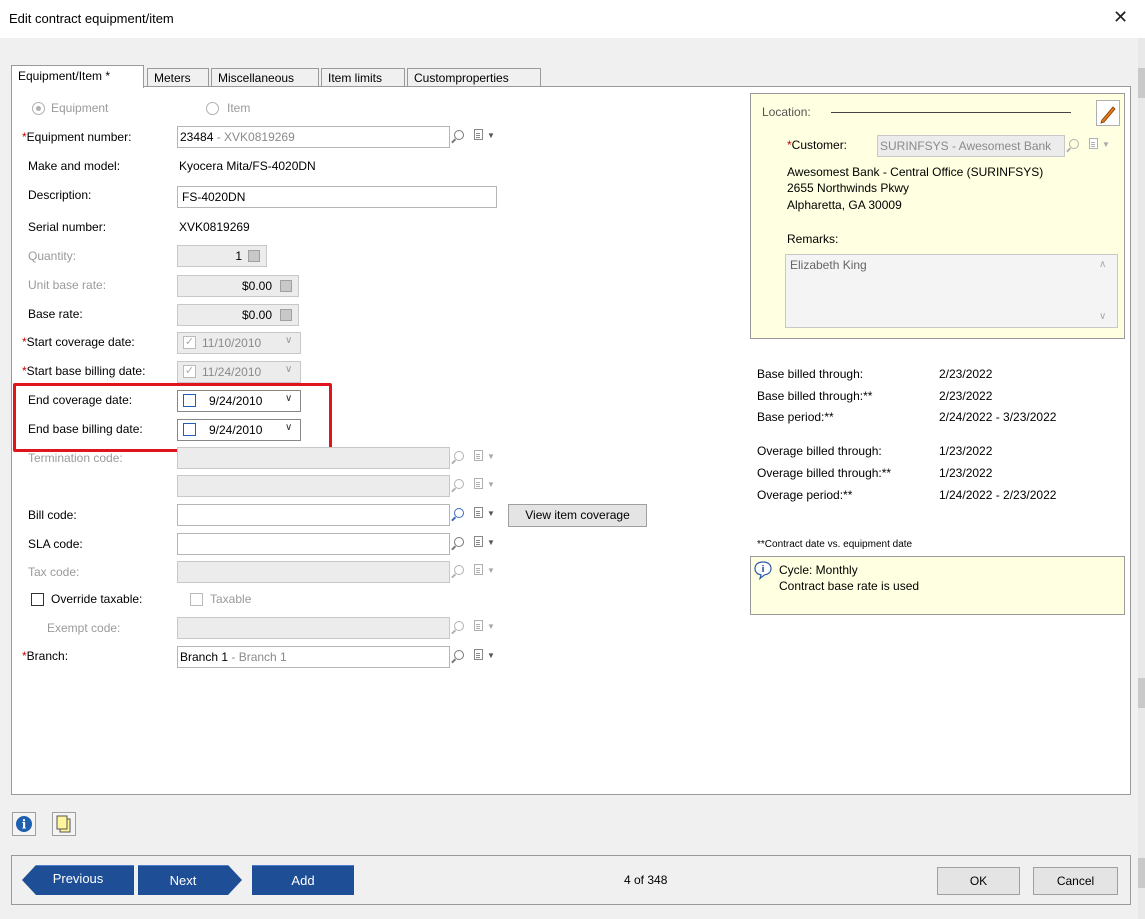 Image resolution: width=1145 pixels, height=919 pixels. What do you see at coordinates (577, 515) in the screenshot?
I see `view-item-coverage-button: View item coverage` at bounding box center [577, 515].